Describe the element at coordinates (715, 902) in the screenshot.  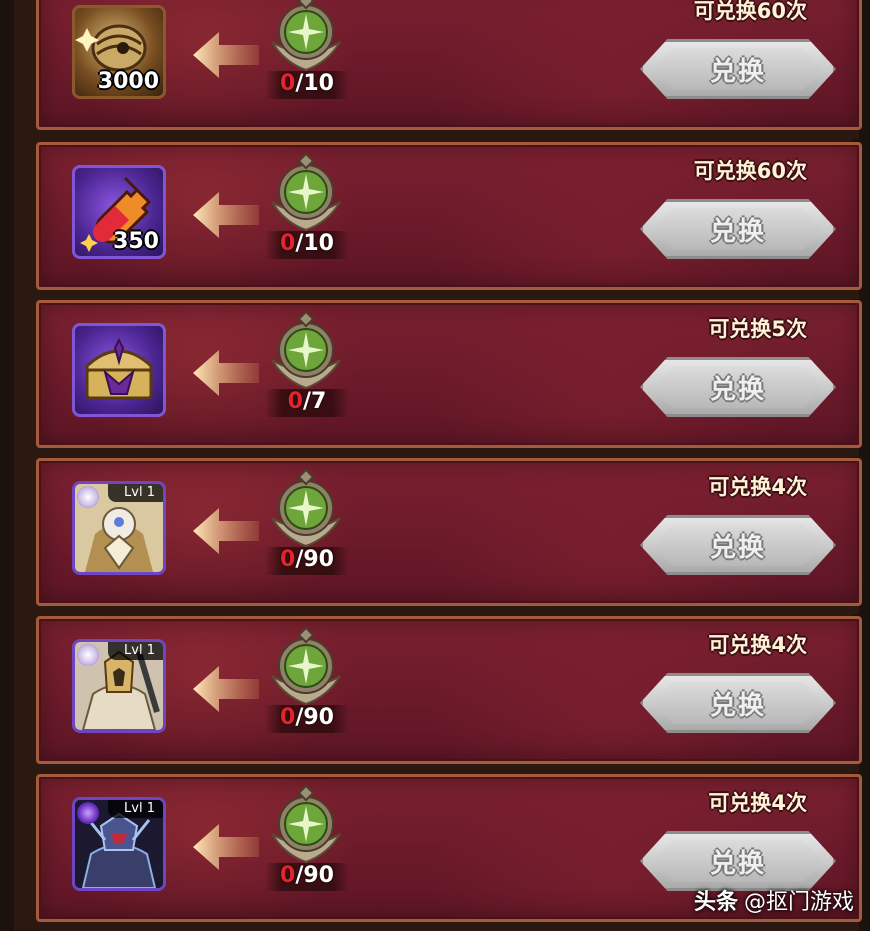
I see `watermark-logo: 头条` at that location.